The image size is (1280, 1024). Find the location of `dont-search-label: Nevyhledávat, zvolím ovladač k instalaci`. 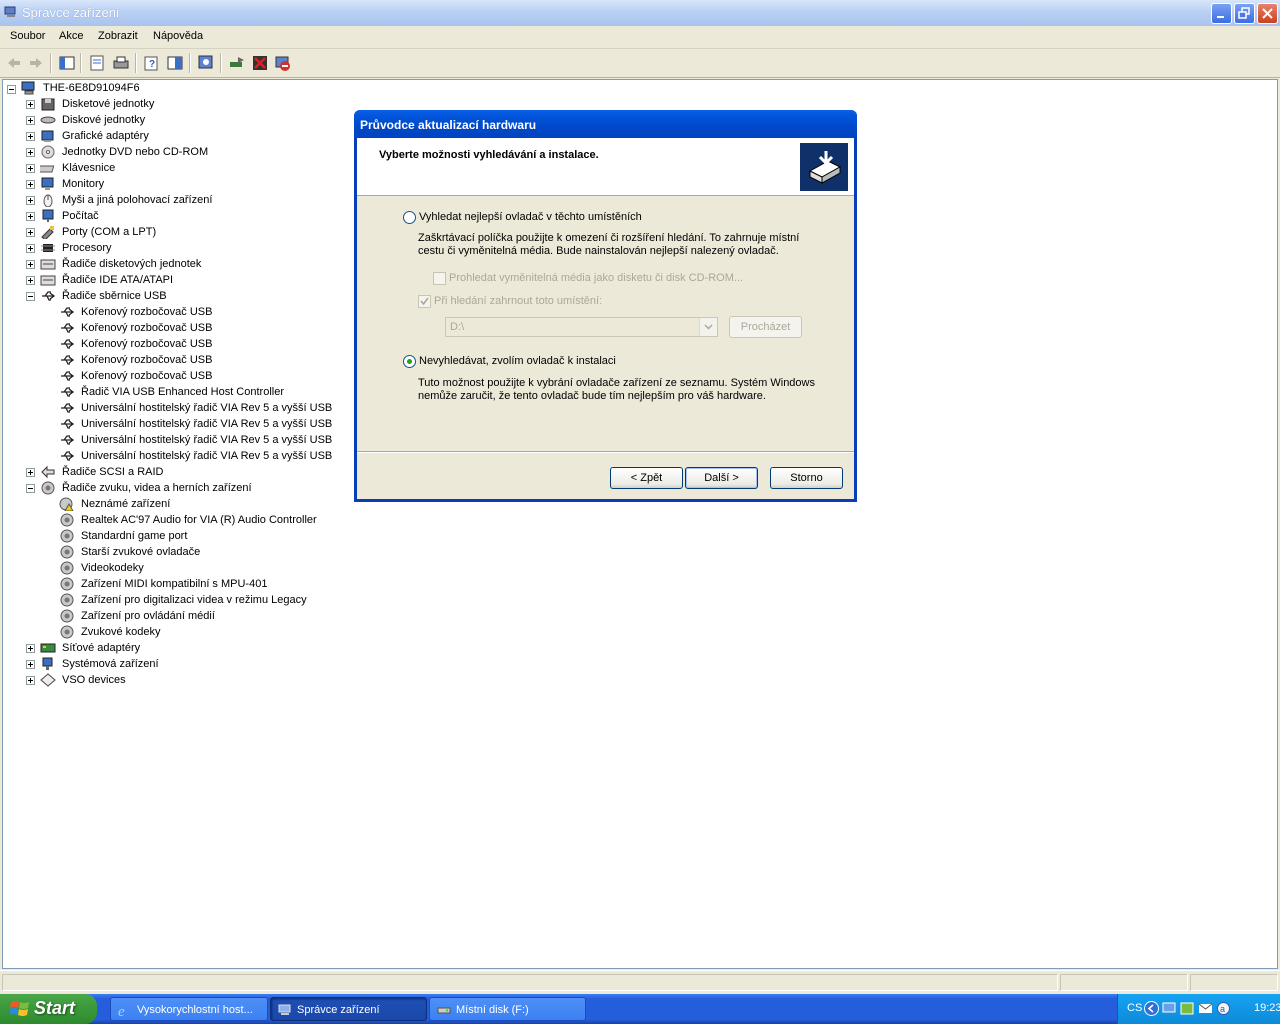

dont-search-label: Nevyhledávat, zvolím ovladač k instalaci is located at coordinates (517, 361).